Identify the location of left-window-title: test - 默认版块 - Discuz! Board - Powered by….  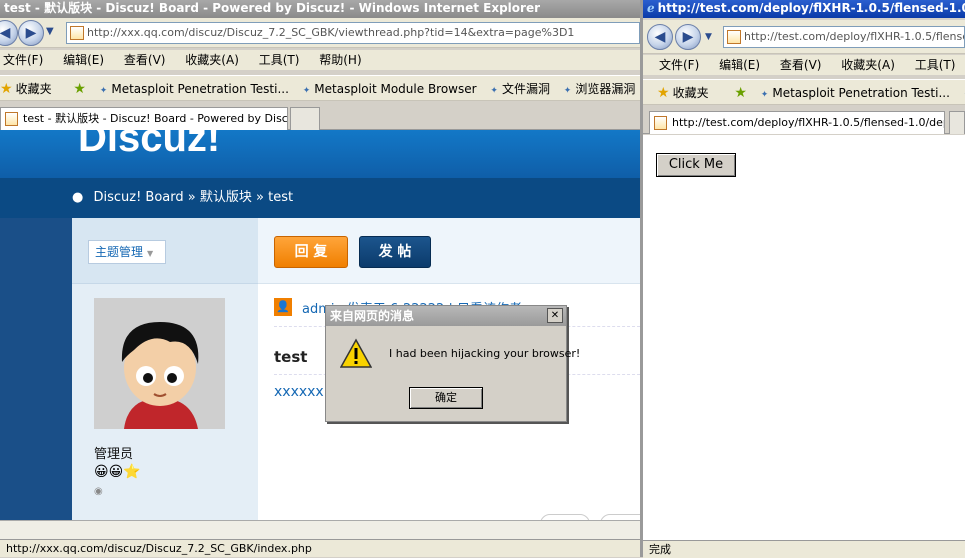
(320, 9).